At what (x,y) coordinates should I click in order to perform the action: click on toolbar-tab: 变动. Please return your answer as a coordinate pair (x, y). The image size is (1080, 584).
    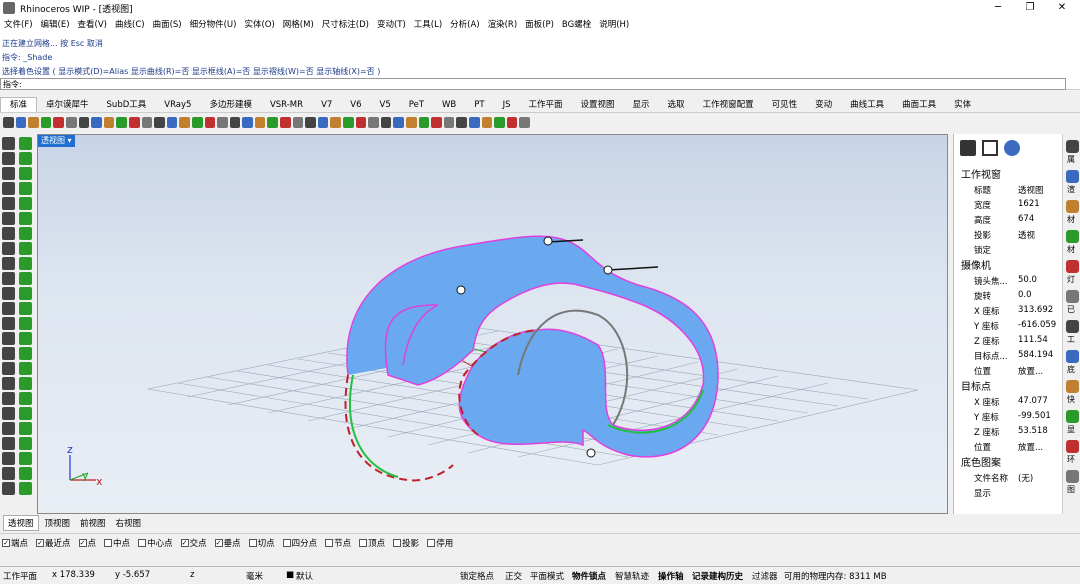
    Looking at the image, I should click on (823, 105).